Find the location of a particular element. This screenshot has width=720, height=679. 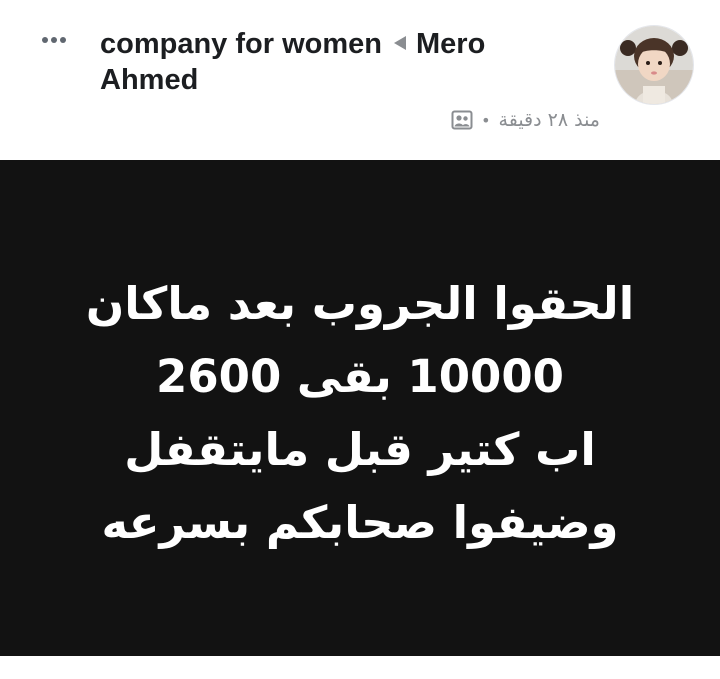

author-avatar is located at coordinates (654, 65).